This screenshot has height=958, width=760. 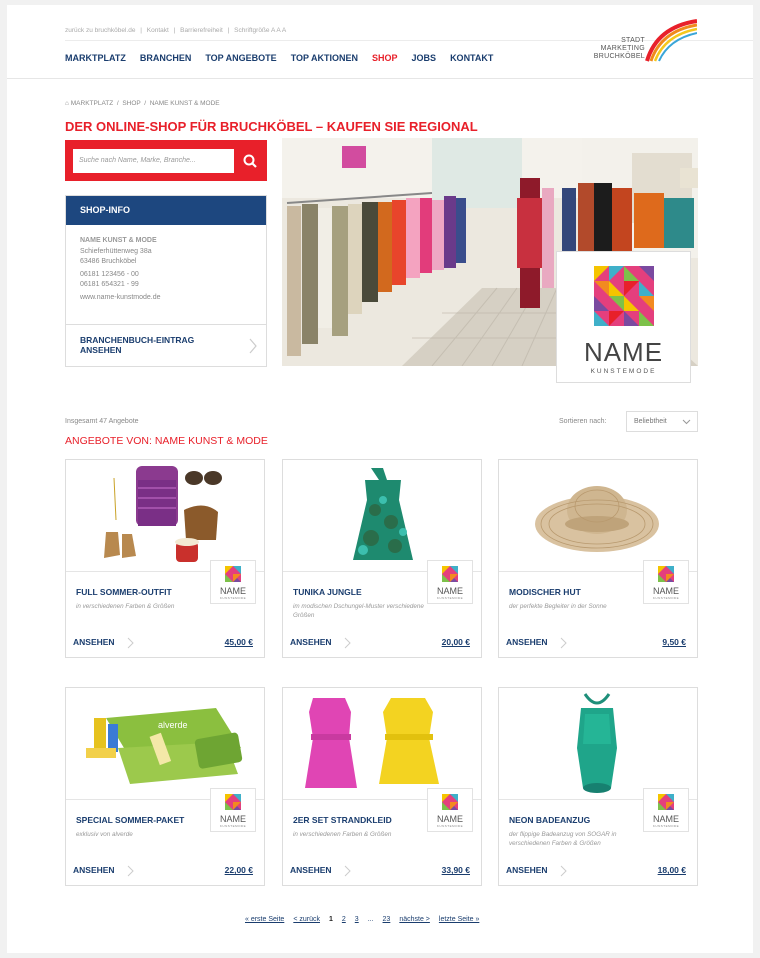 I want to click on brand-subtitle: KUNSTEMODE, so click(x=623, y=371).